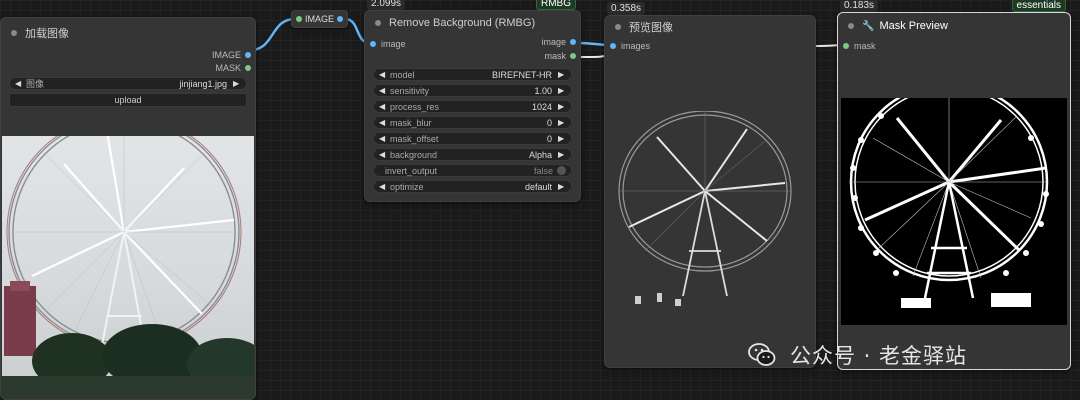 Image resolution: width=1080 pixels, height=400 pixels. I want to click on rmbg-node-title: Remove Background (RMBG), so click(462, 23).